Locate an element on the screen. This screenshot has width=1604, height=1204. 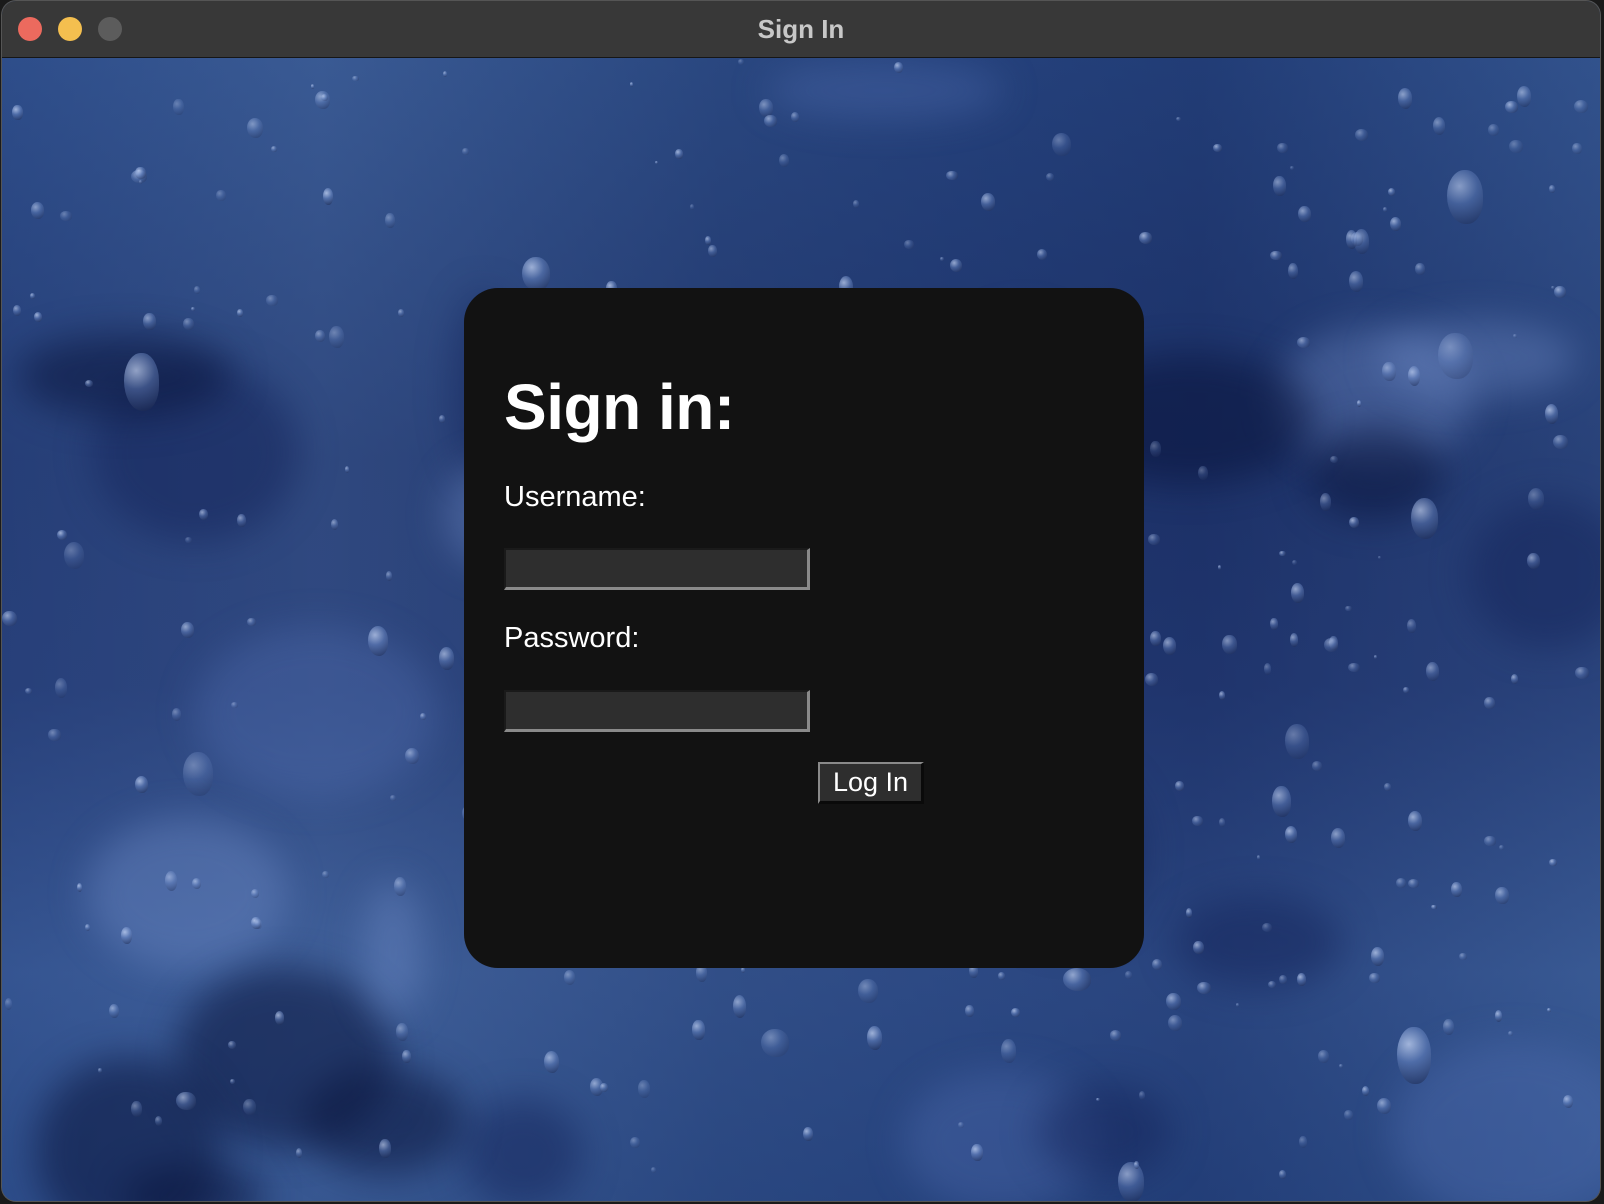
password-field is located at coordinates (657, 711).